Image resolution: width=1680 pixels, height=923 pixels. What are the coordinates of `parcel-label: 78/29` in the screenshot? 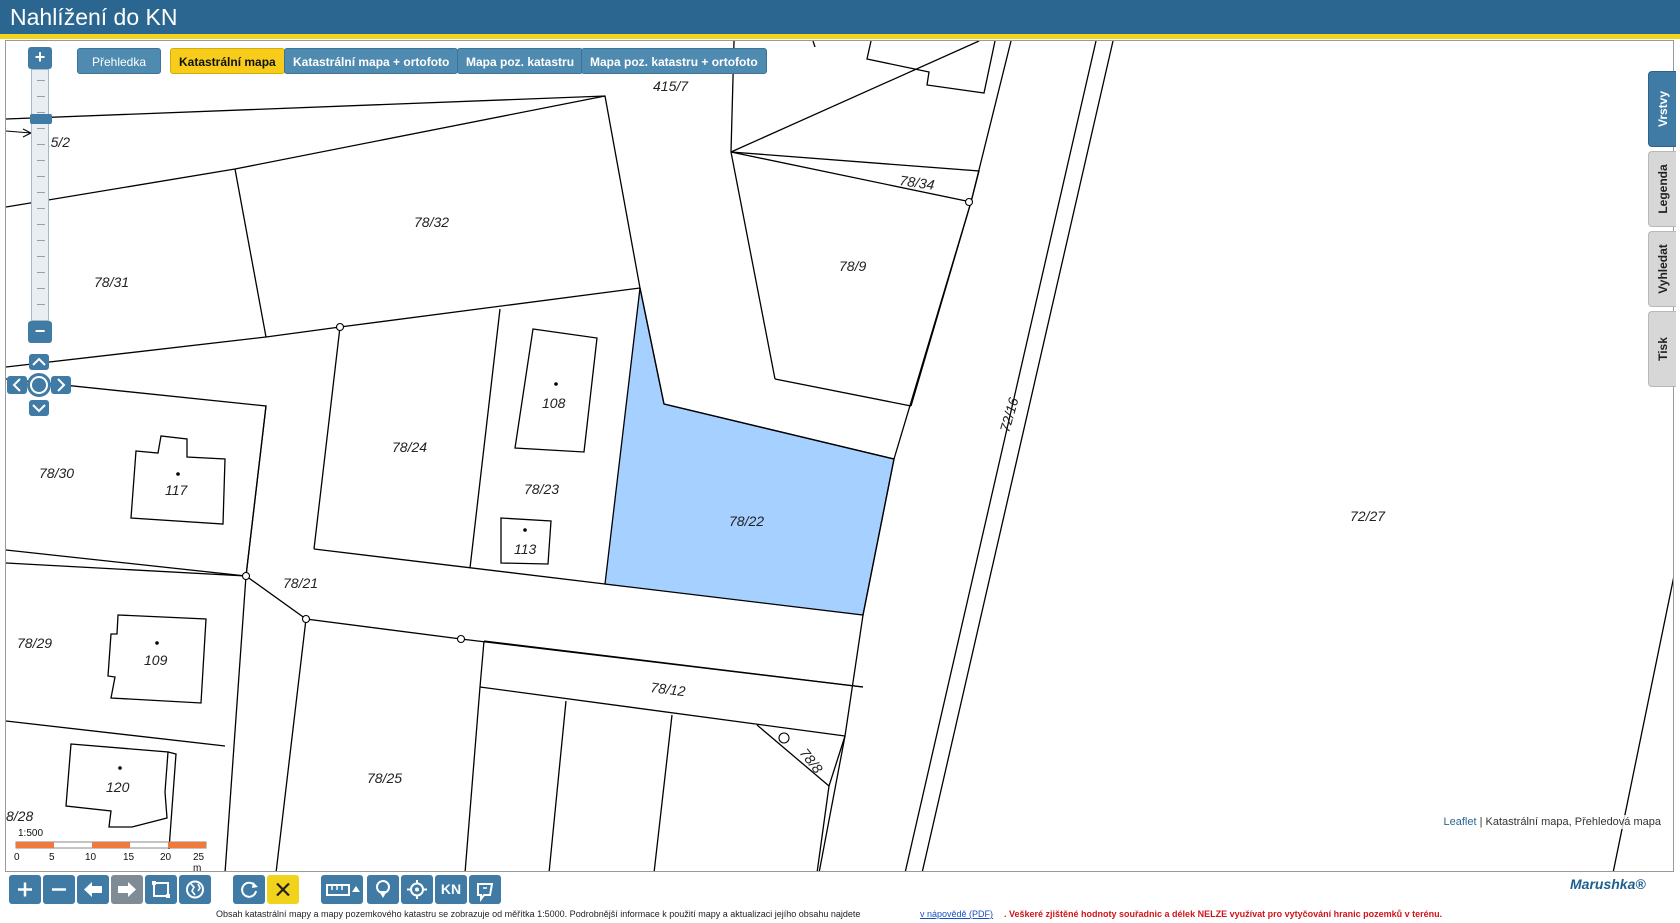 It's located at (34, 643).